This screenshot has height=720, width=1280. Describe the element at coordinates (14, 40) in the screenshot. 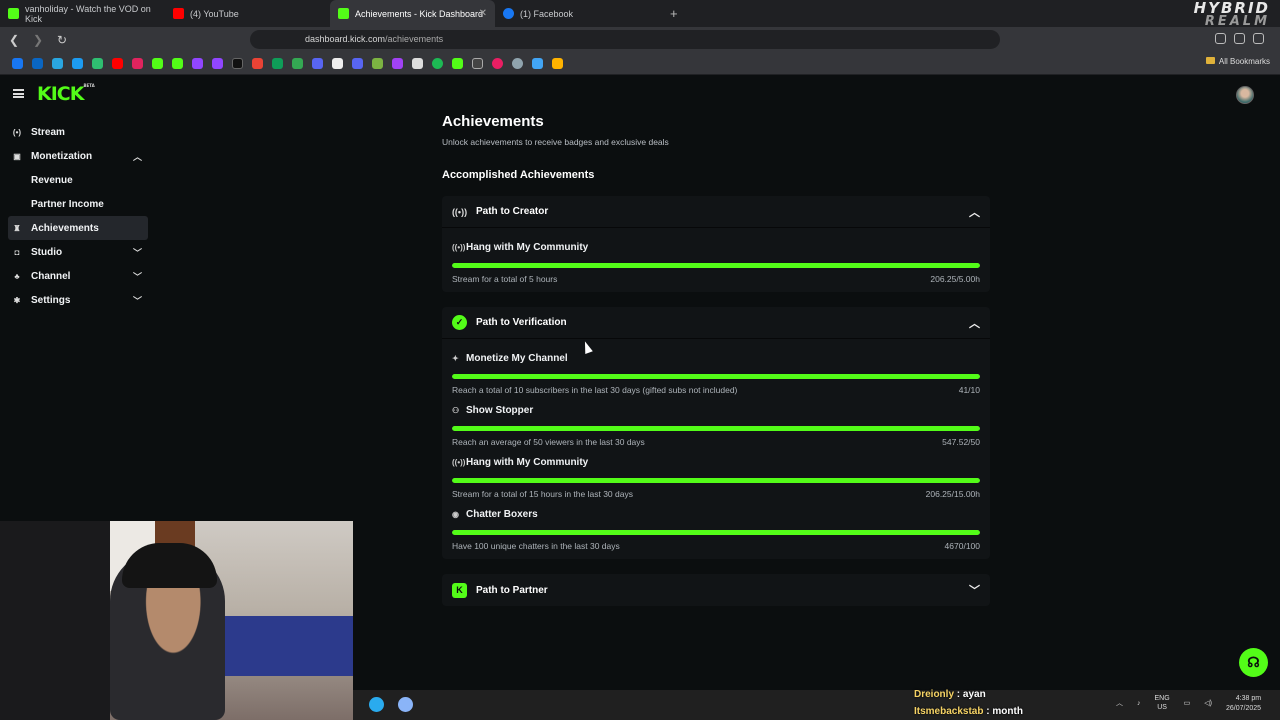

I see `back-arrow-icon: ❮` at that location.